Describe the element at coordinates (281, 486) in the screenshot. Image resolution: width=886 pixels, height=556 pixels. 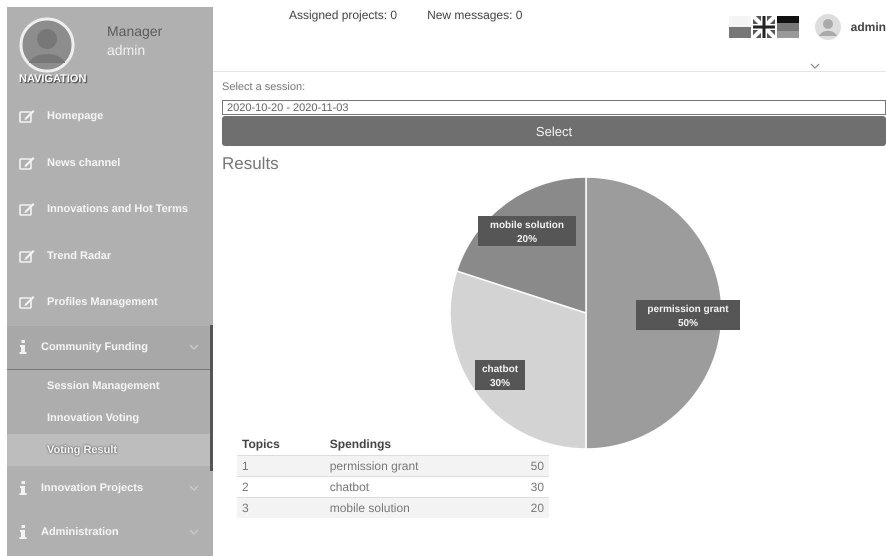
I see `table-cell: 2` at that location.